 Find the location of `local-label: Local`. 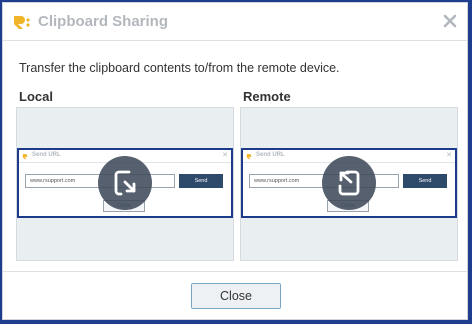

local-label: Local is located at coordinates (36, 96).